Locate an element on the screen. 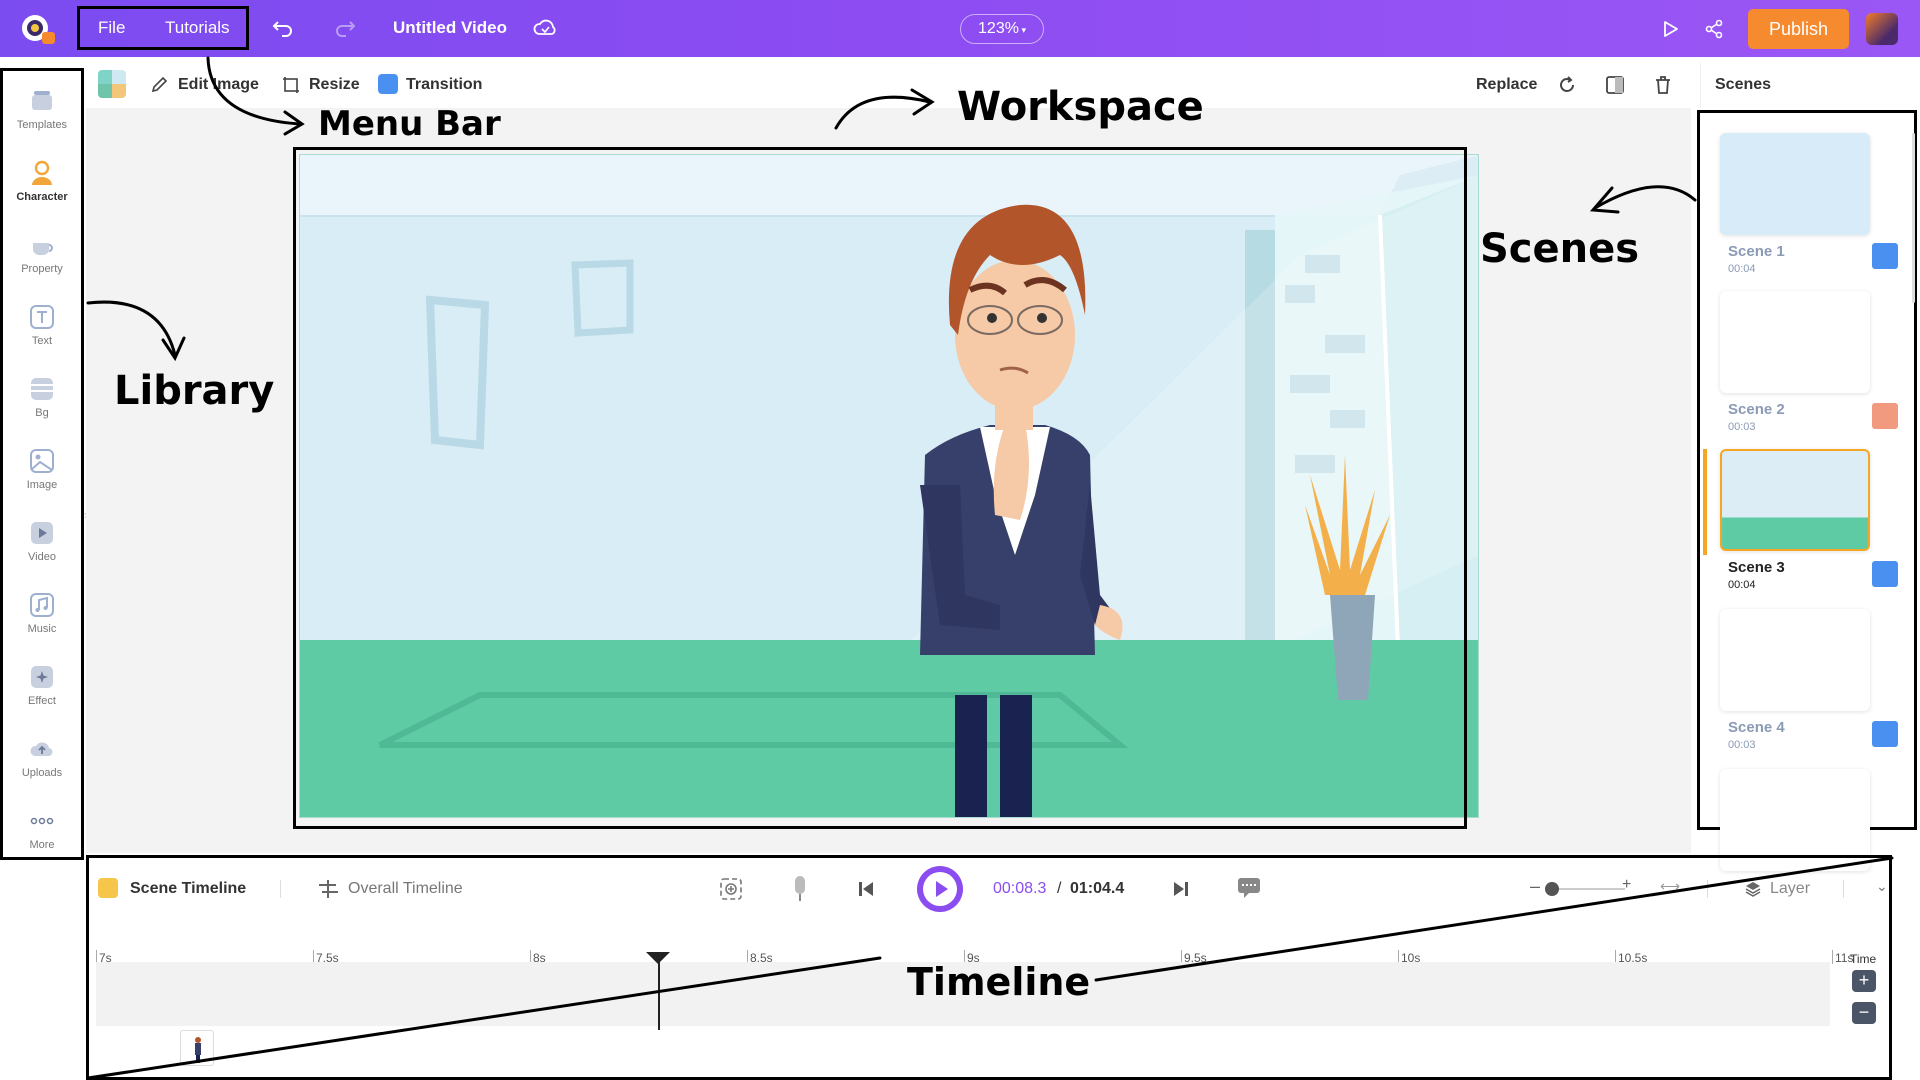  library-item-property: Property is located at coordinates (42, 253).